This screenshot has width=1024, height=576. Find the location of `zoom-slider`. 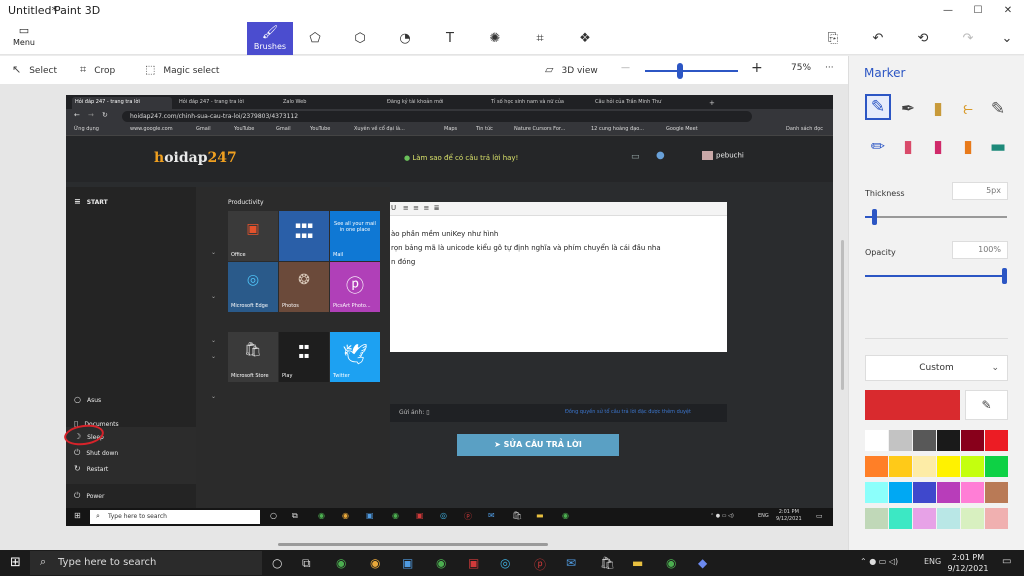

zoom-slider is located at coordinates (691, 71).